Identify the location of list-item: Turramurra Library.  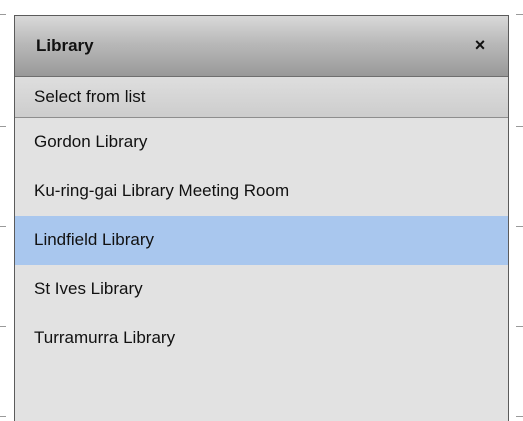
(261, 338).